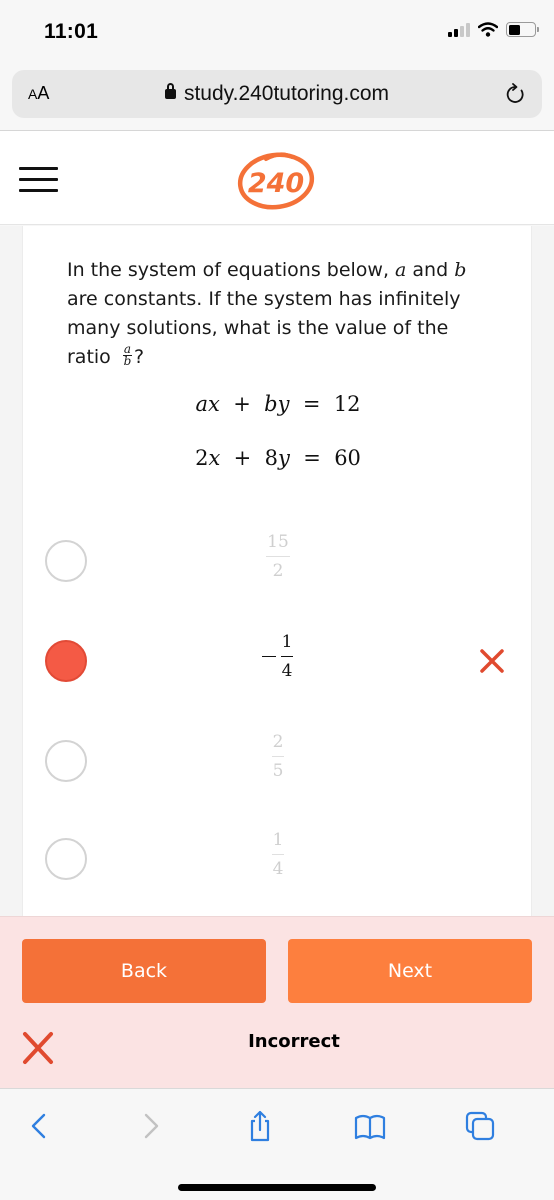  I want to click on equation-1: ax + by = 12, so click(278, 404).